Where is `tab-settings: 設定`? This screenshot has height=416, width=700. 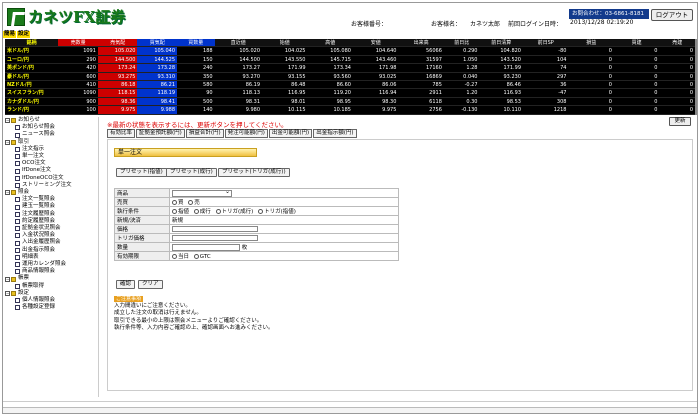
tab-settings: 設定 is located at coordinates (24, 34).